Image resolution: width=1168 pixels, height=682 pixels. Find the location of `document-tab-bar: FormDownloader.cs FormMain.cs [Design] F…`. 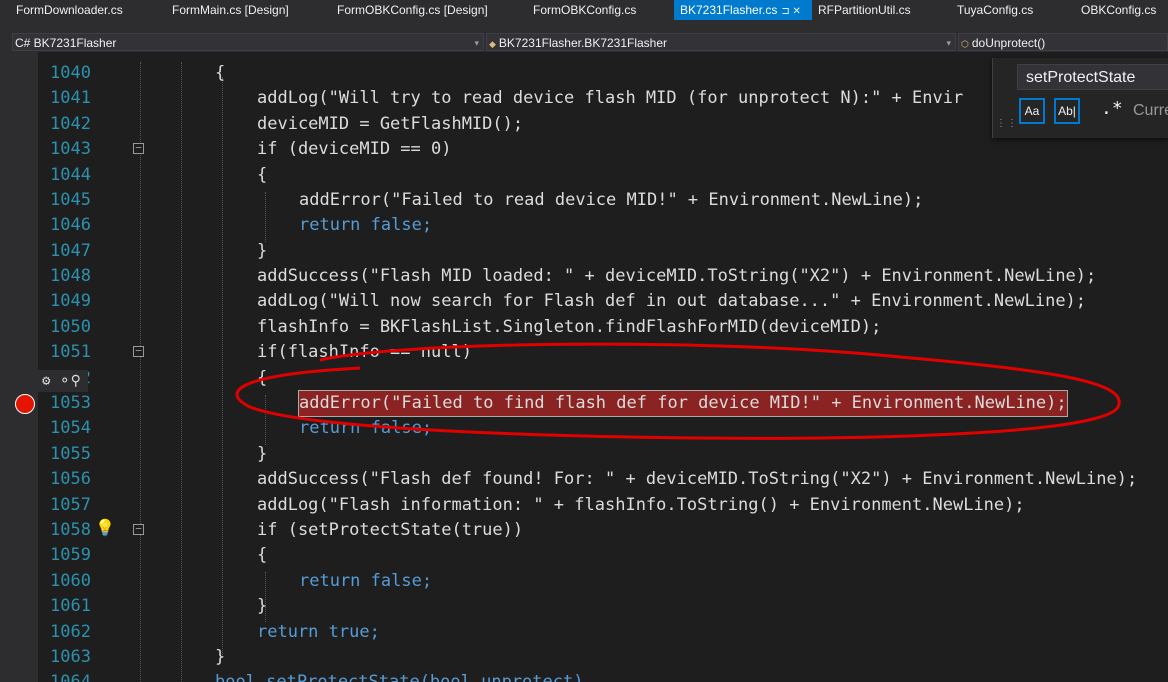

document-tab-bar: FormDownloader.cs FormMain.cs [Design] F… is located at coordinates (584, 16).